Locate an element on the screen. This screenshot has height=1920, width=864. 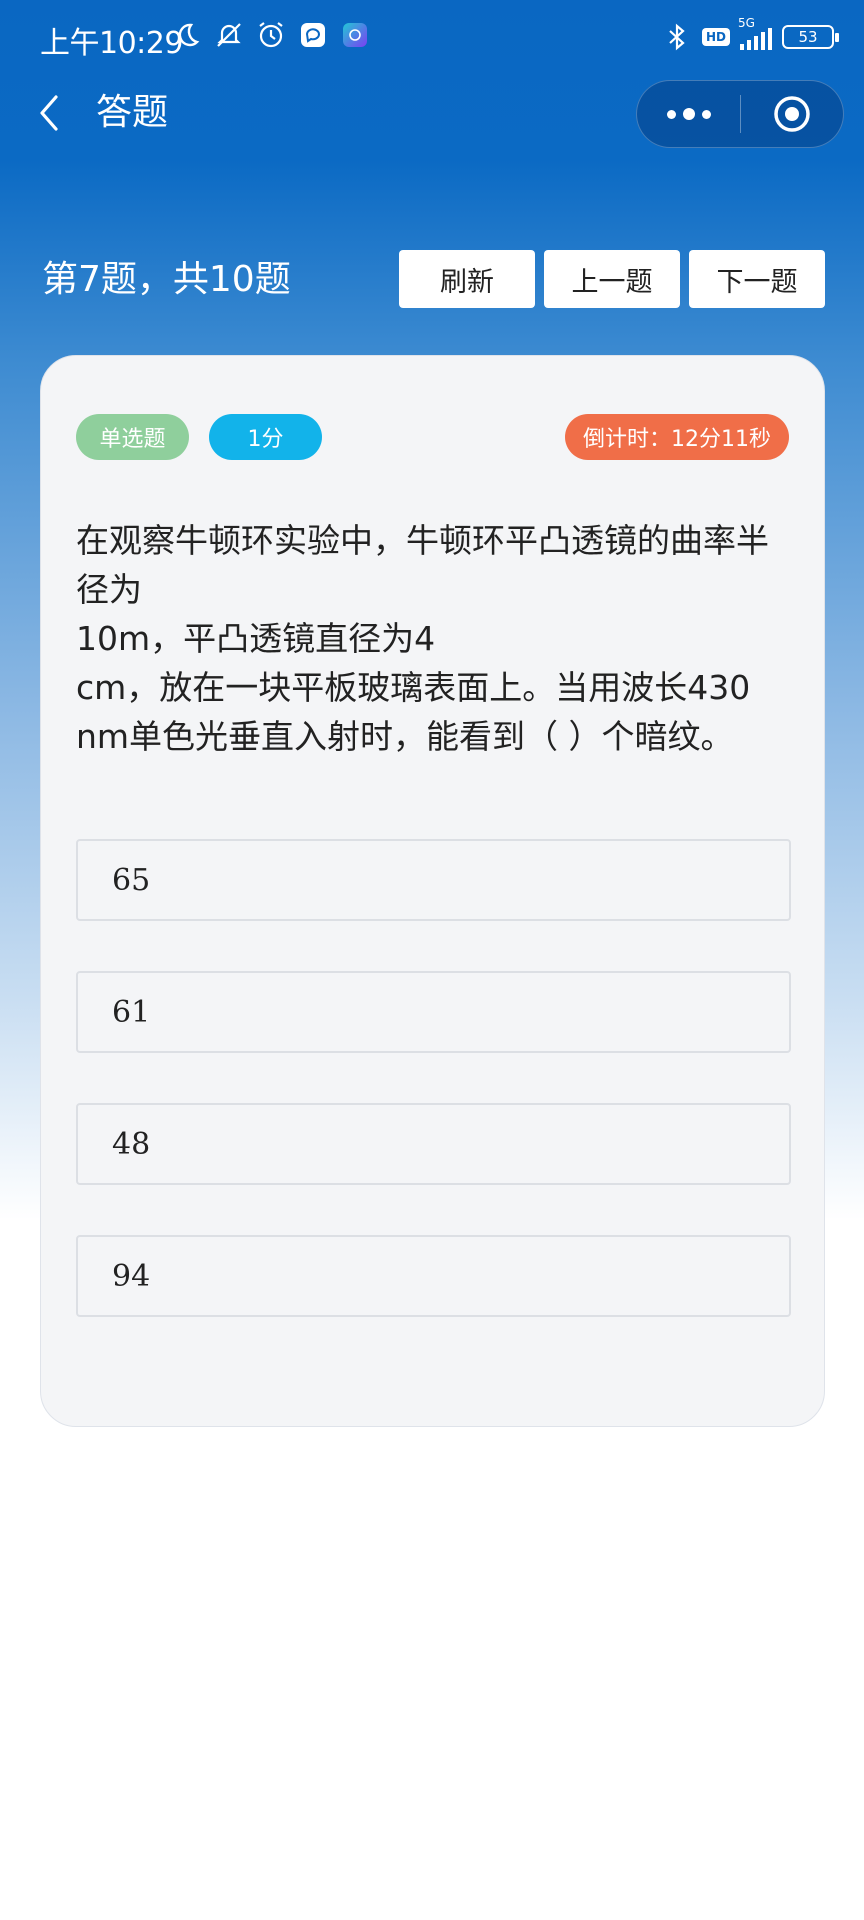
status-icons-right: HD 5G 53 is located at coordinates (750, 34).